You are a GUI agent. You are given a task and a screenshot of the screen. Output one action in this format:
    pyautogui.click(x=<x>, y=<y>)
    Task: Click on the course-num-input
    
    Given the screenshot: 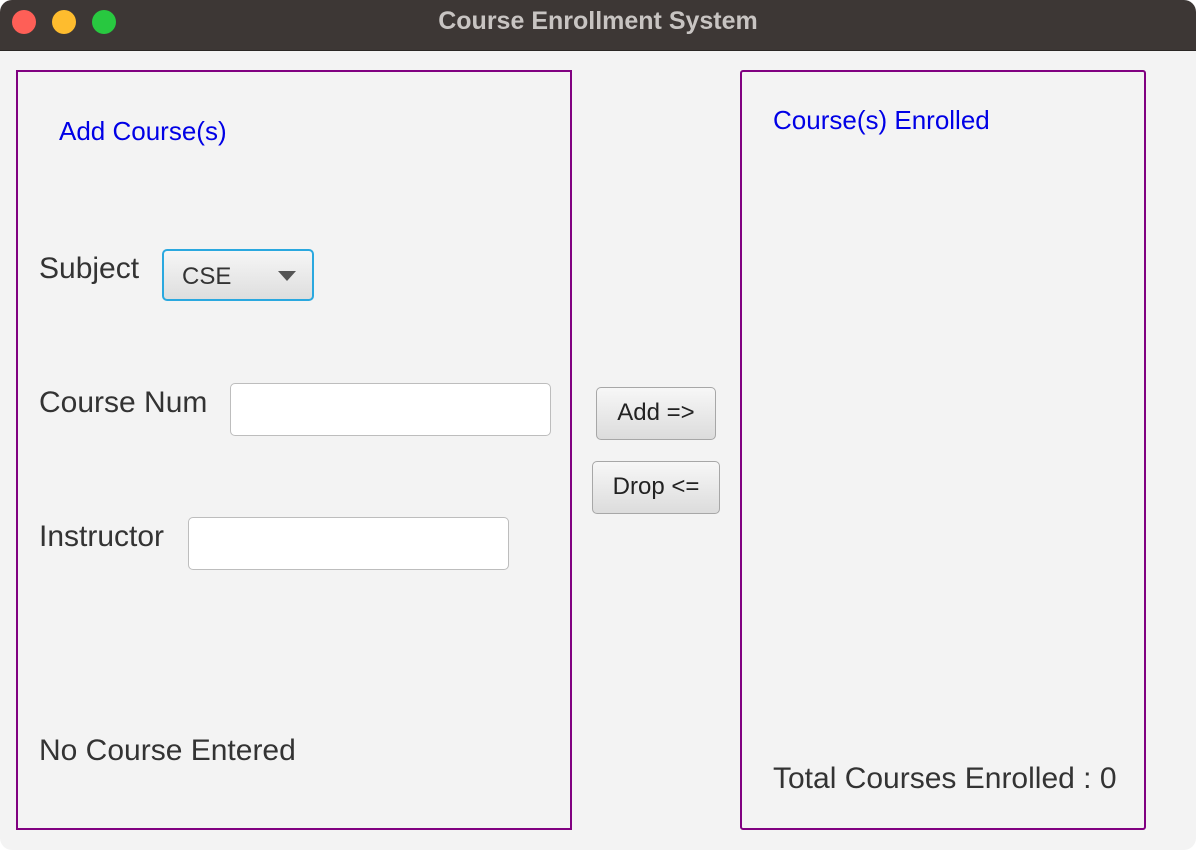 What is the action you would take?
    pyautogui.click(x=390, y=409)
    